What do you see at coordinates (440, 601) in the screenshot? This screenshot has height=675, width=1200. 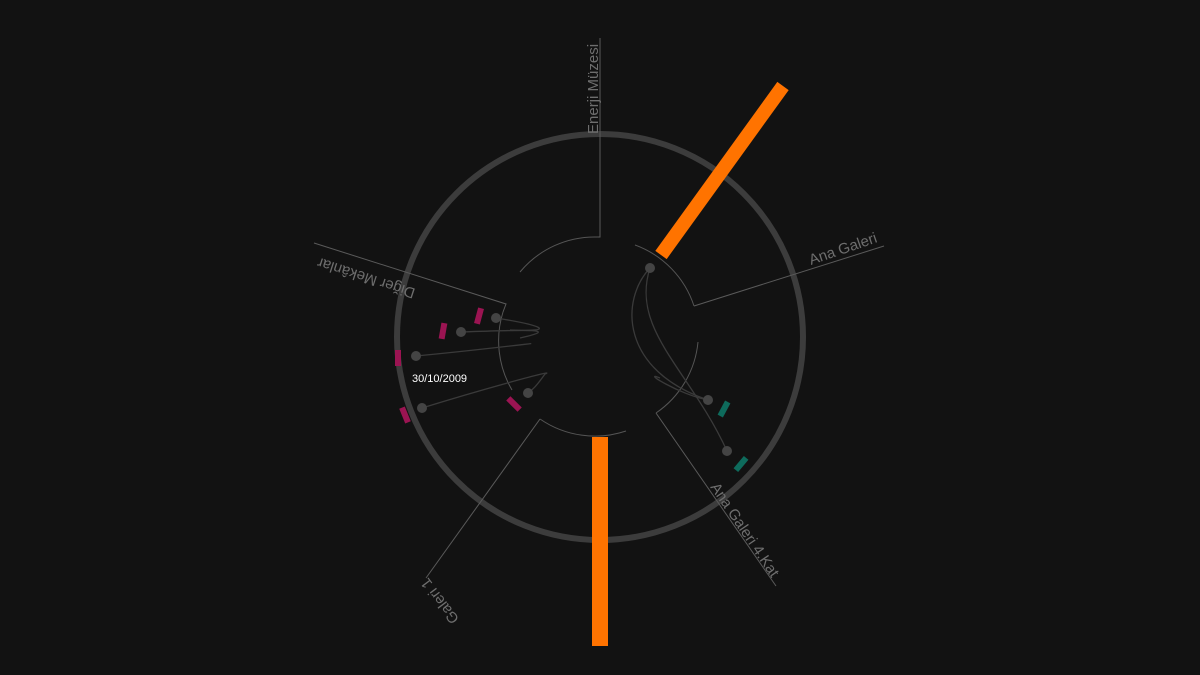 I see `label-galeri-1: Galeri 1` at bounding box center [440, 601].